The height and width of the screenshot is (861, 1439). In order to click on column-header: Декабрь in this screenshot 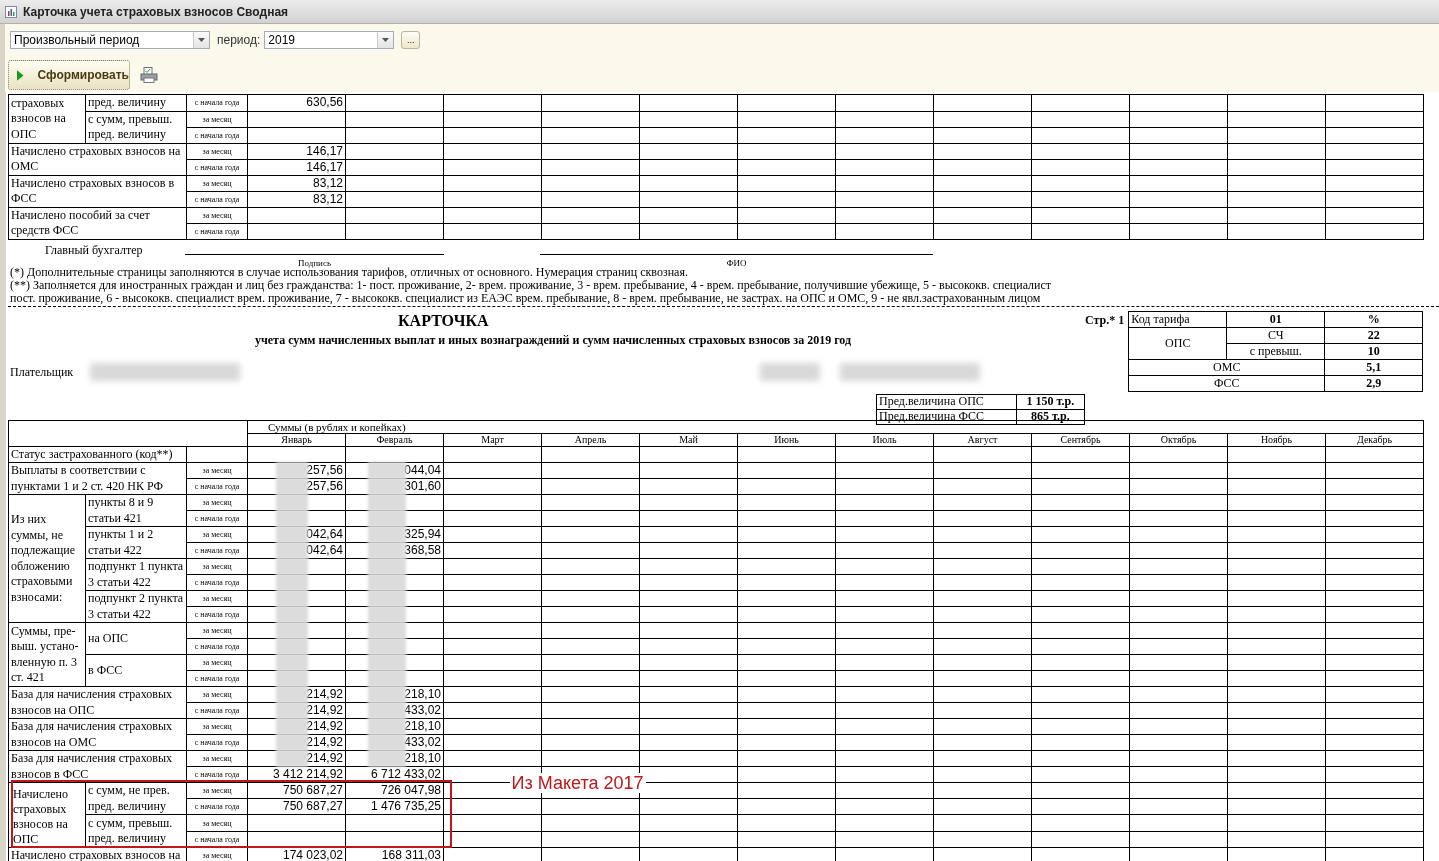, I will do `click(1374, 439)`.